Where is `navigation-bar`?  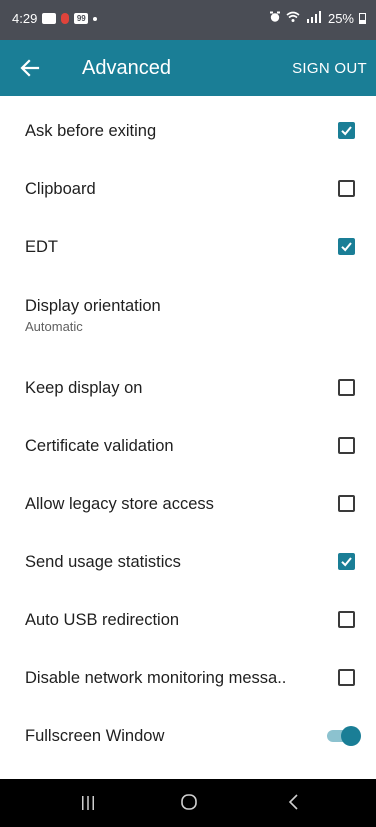
navigation-bar is located at coordinates (188, 803).